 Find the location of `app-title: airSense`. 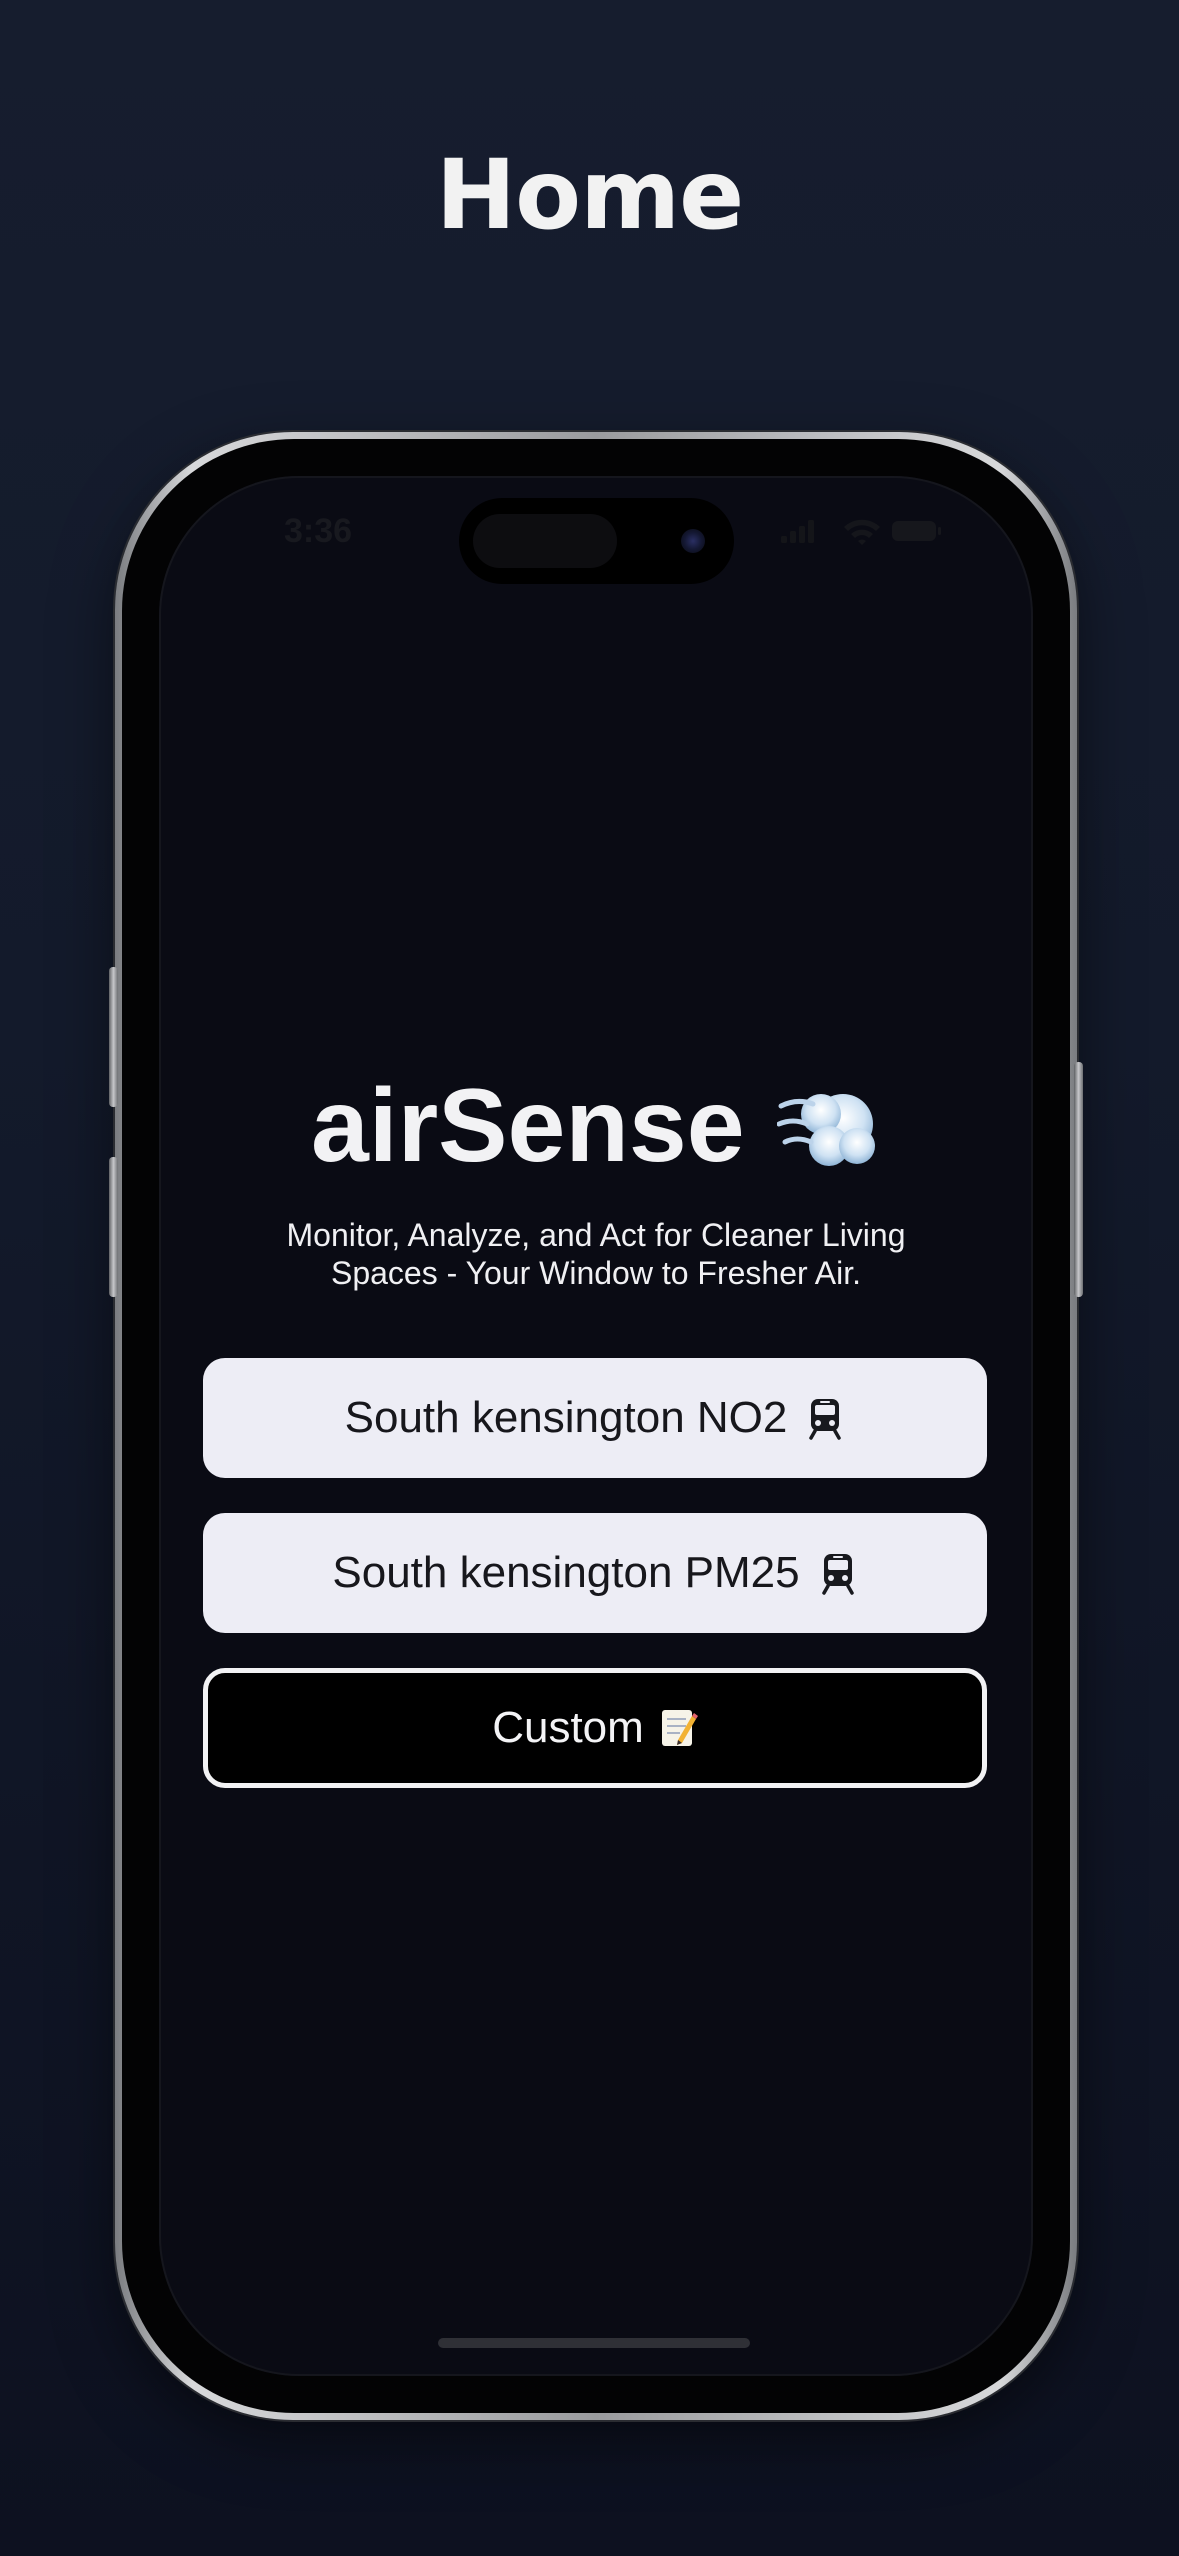

app-title: airSense is located at coordinates (527, 1126).